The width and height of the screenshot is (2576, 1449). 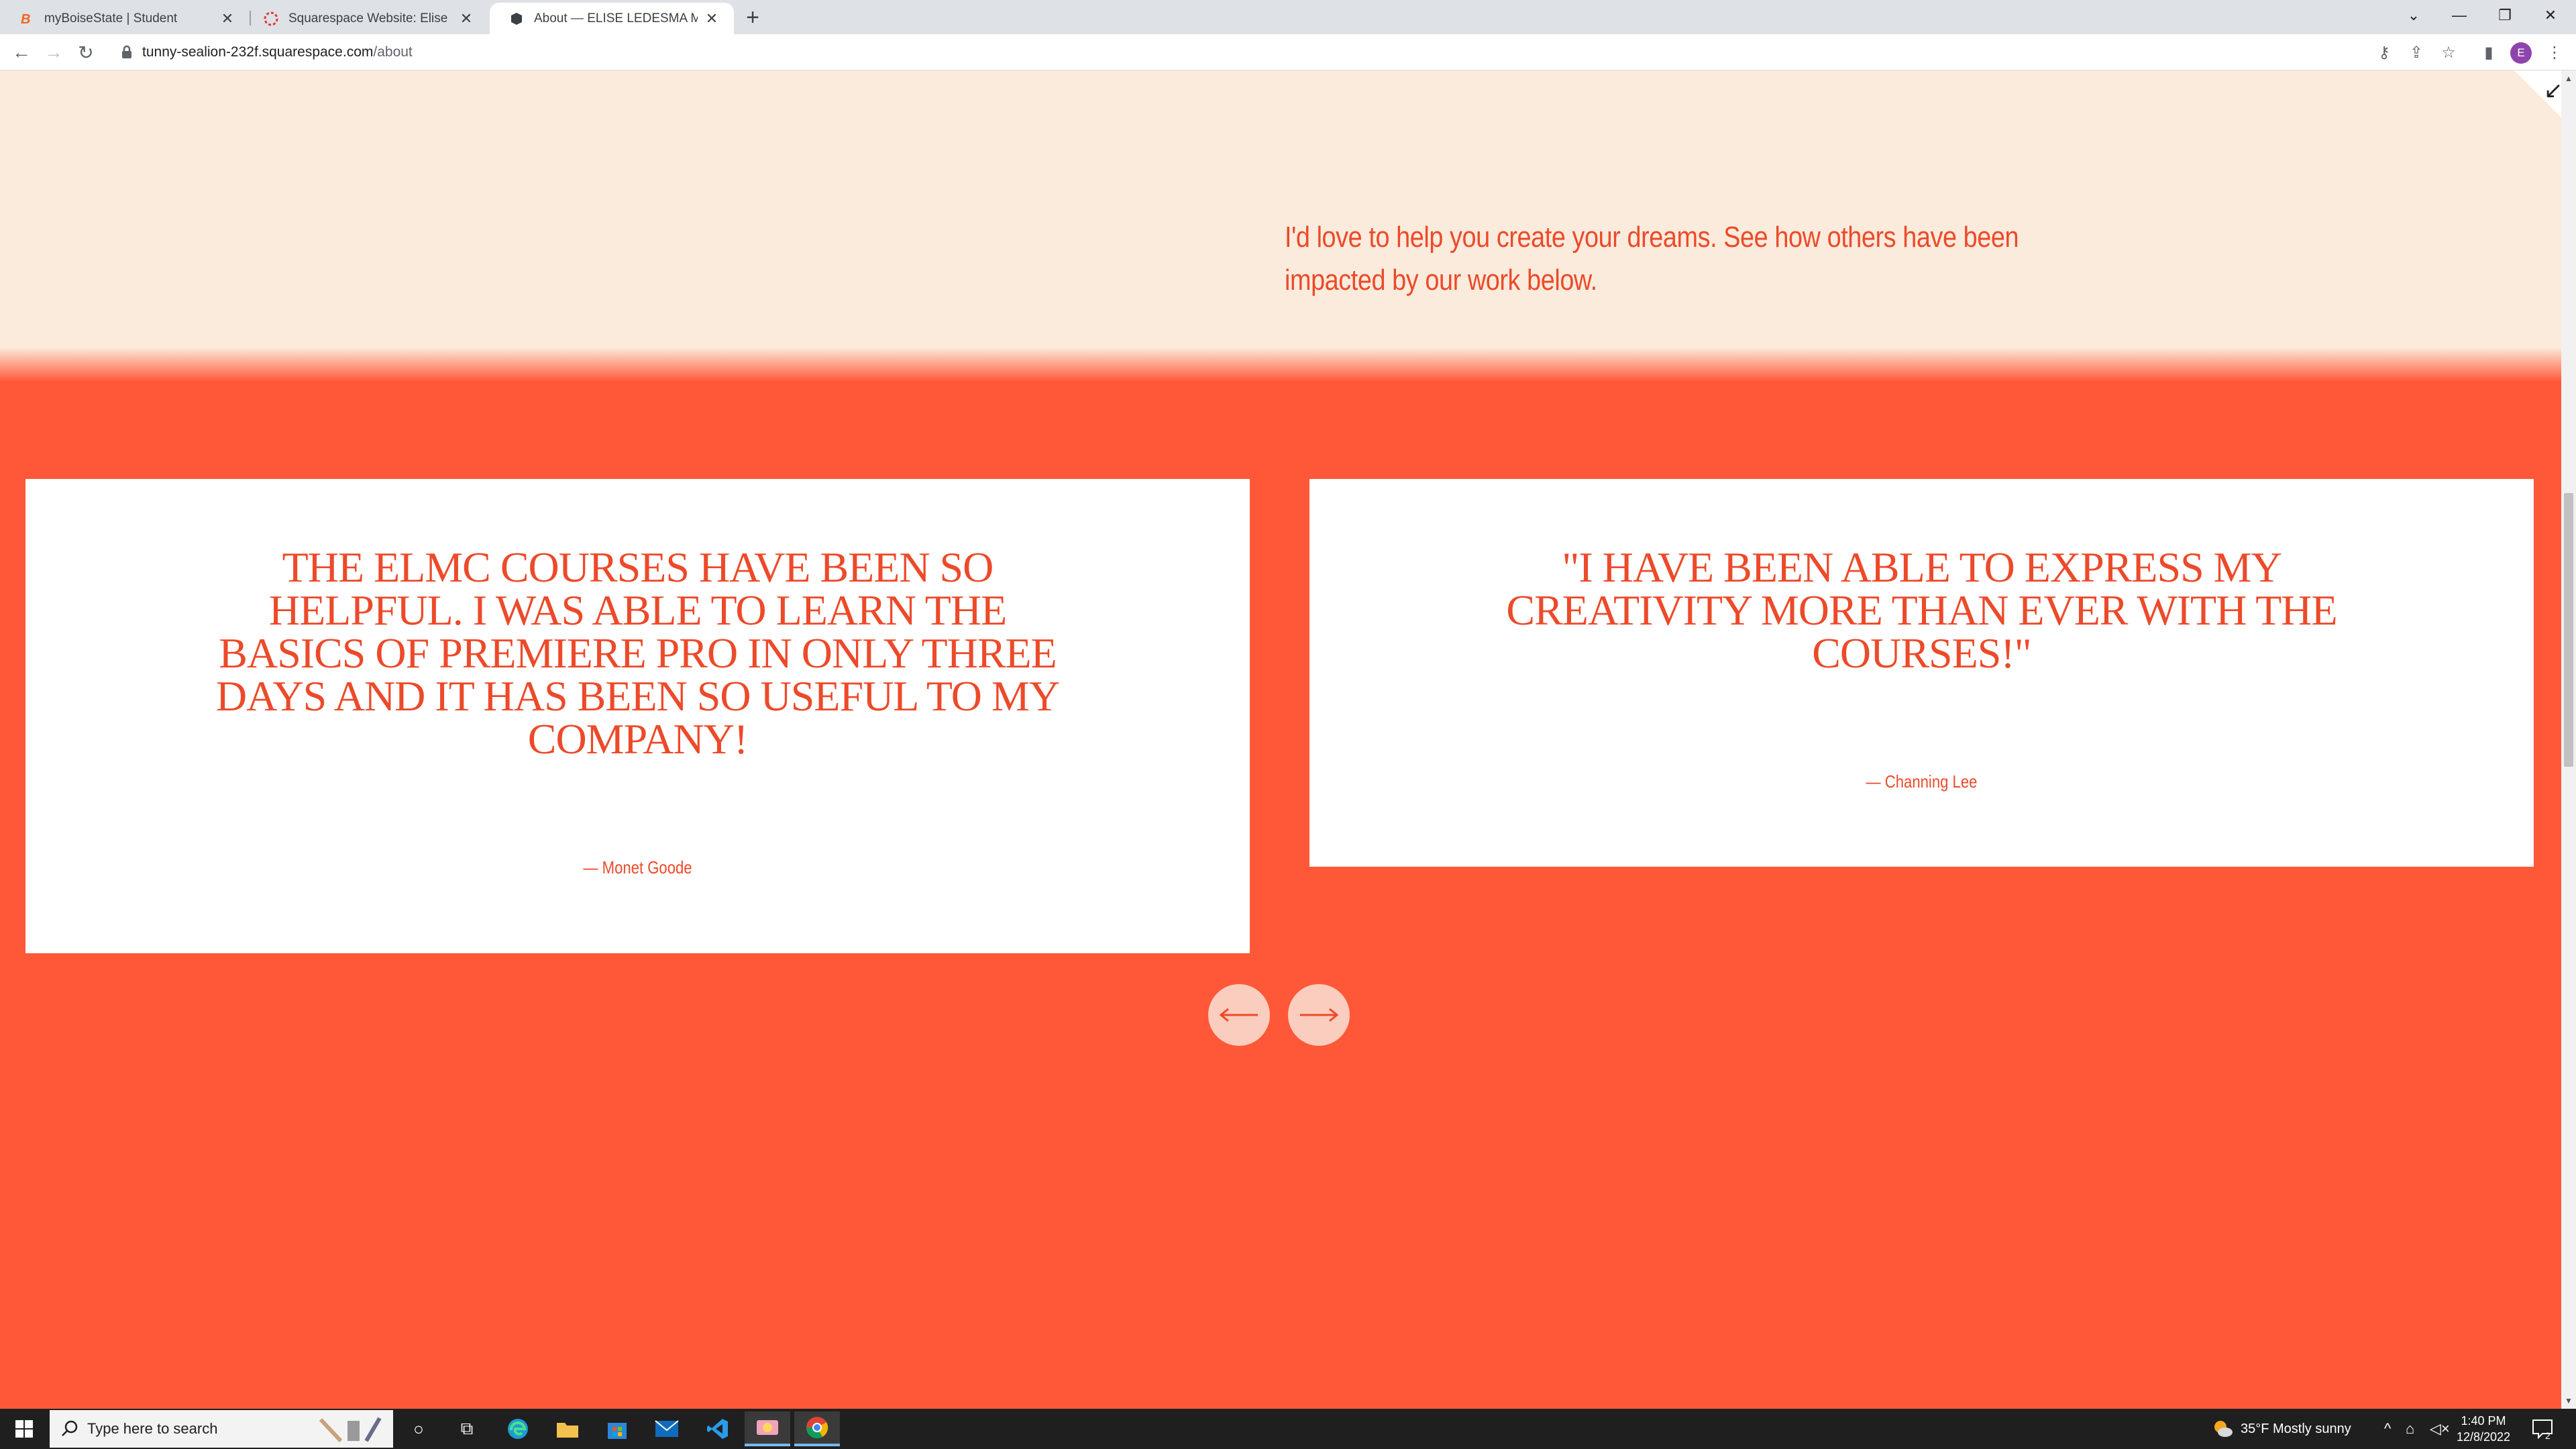 I want to click on file-explorer-icon, so click(x=567, y=1428).